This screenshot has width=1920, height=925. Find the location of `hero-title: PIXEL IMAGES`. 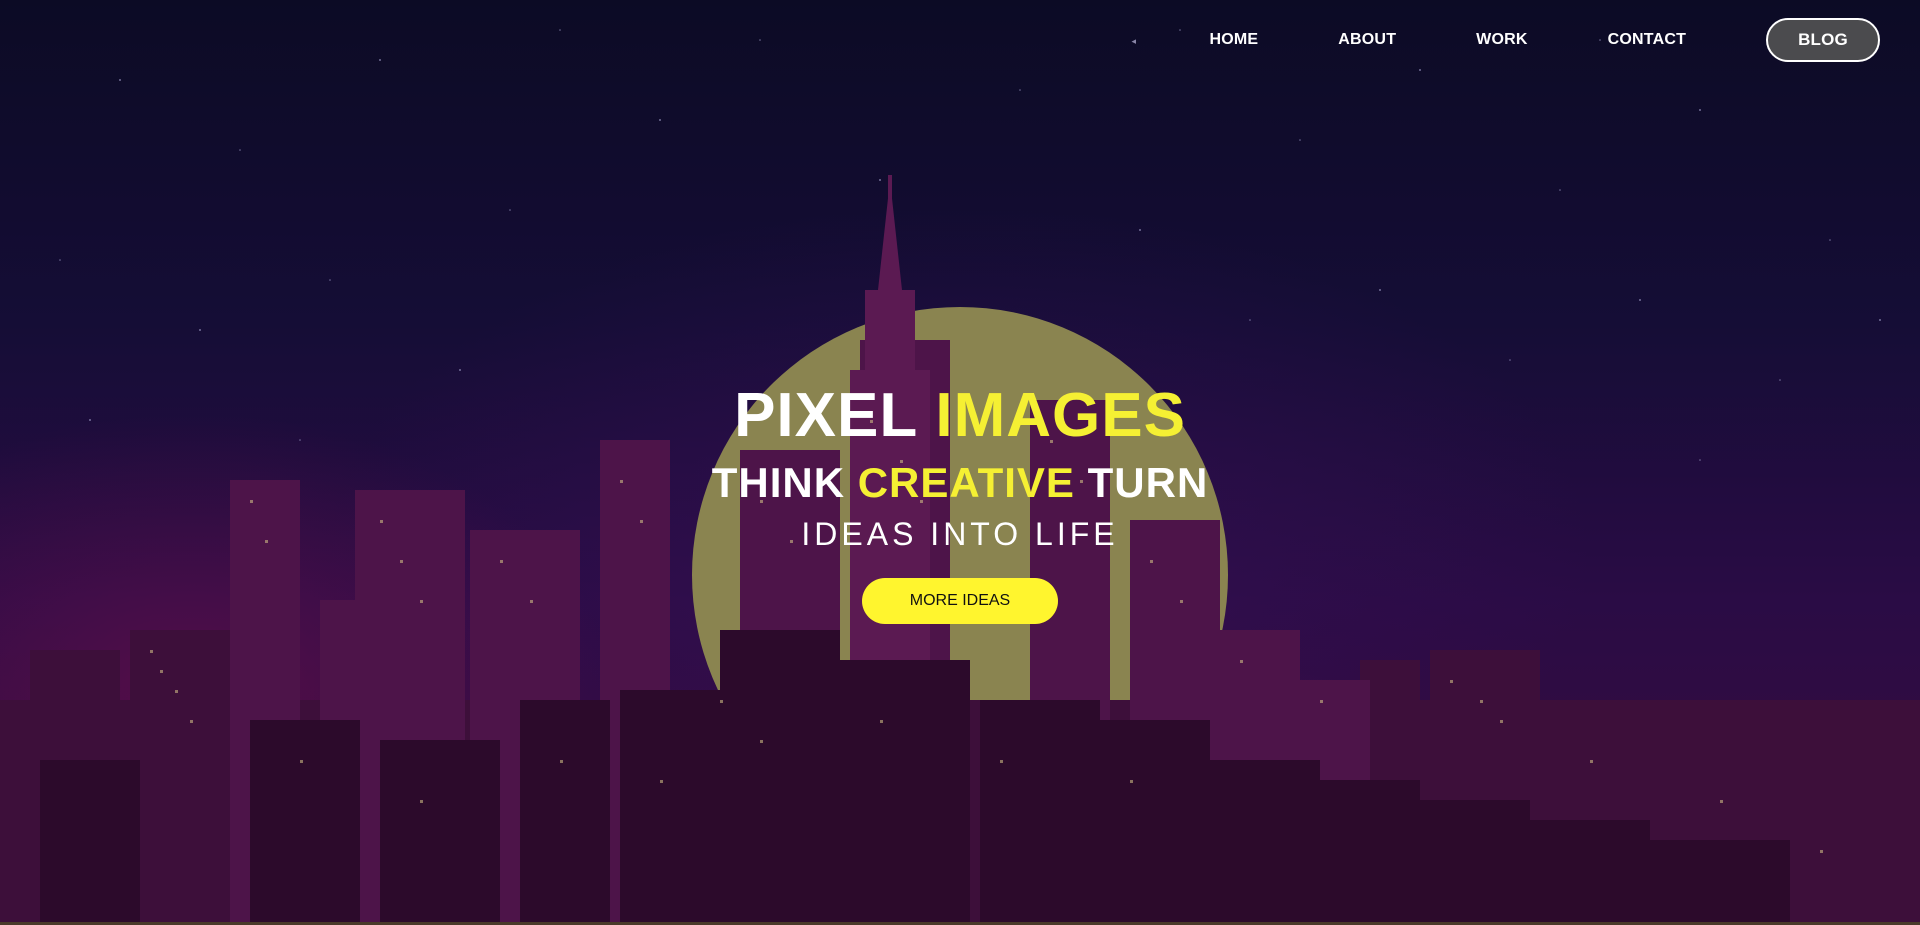

hero-title: PIXEL IMAGES is located at coordinates (960, 416).